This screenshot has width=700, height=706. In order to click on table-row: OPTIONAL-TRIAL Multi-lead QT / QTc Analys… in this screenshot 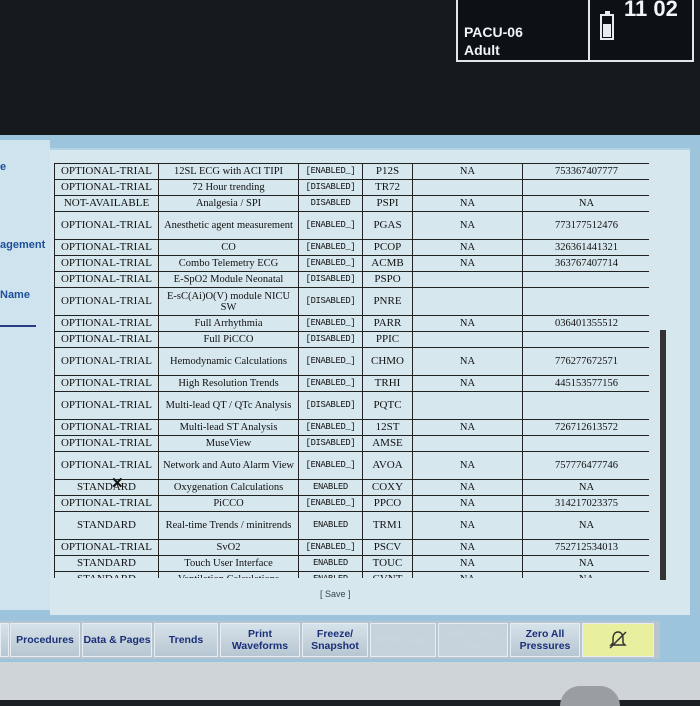, I will do `click(351, 405)`.